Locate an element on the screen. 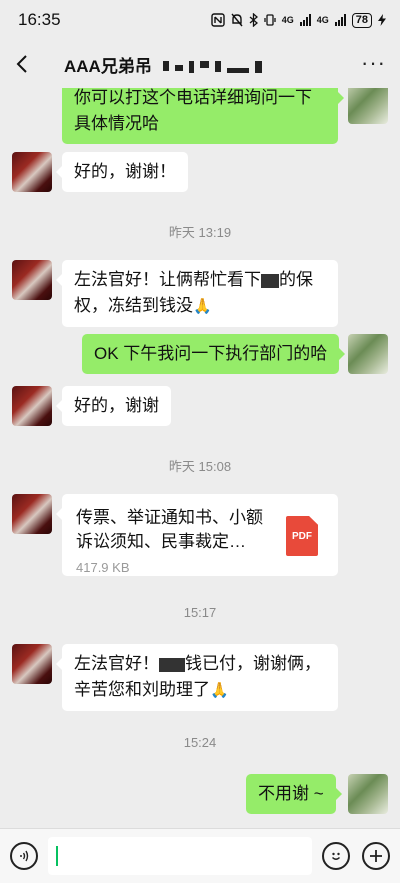  back-button is located at coordinates (22, 64).